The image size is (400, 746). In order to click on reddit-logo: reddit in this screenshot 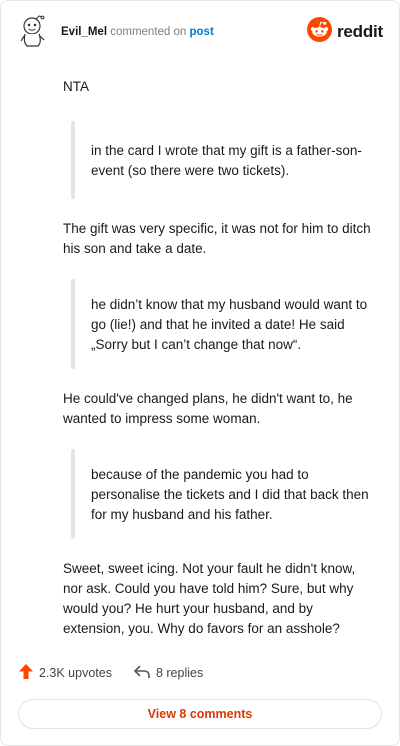, I will do `click(344, 32)`.